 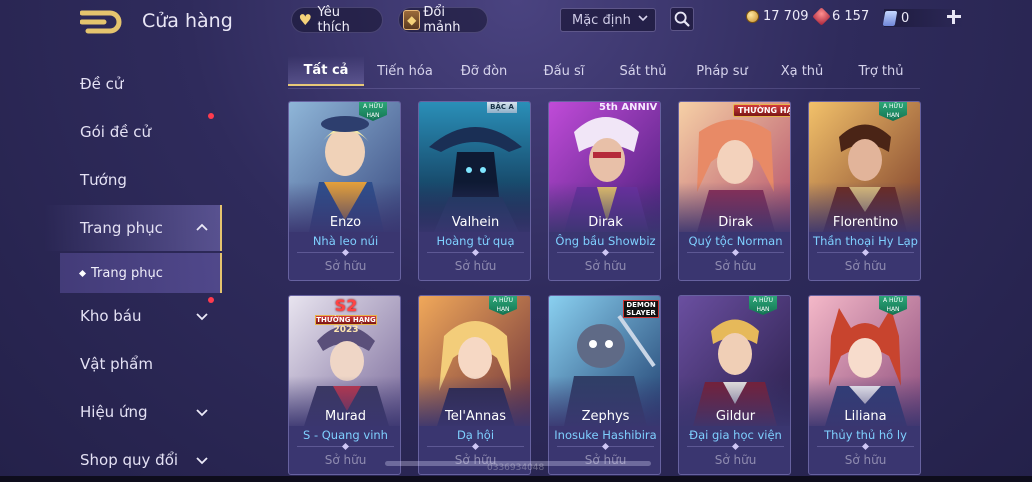 What do you see at coordinates (682, 19) in the screenshot?
I see `search-icon` at bounding box center [682, 19].